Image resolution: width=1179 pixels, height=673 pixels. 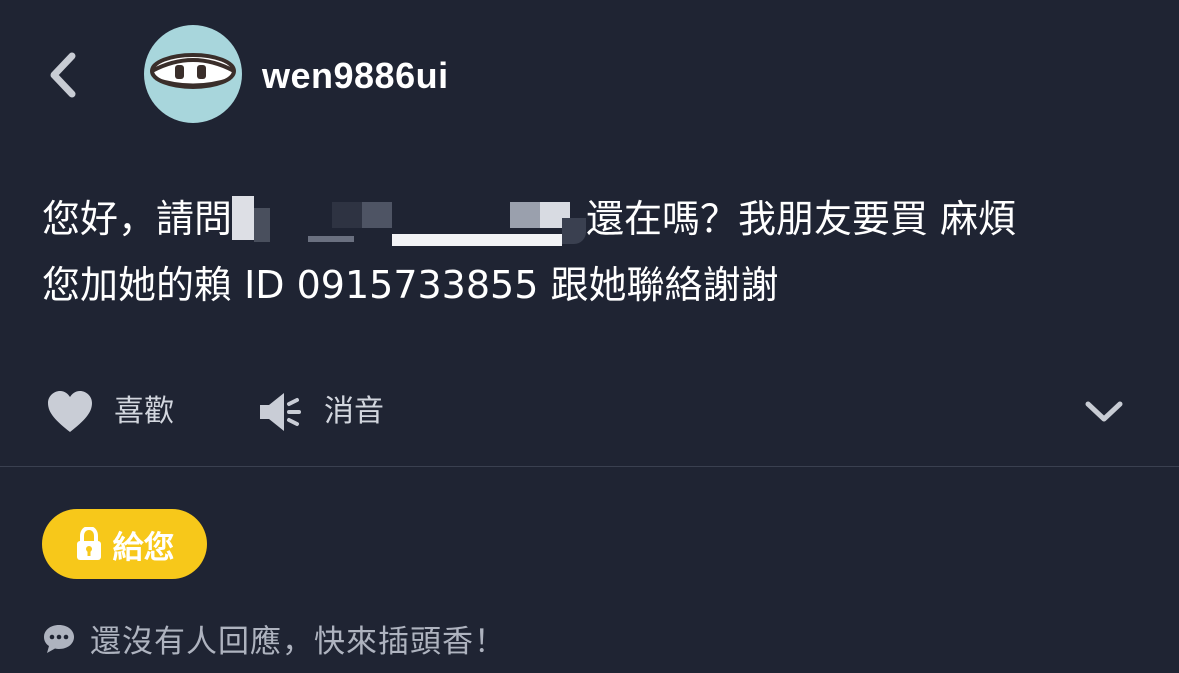 What do you see at coordinates (110, 412) in the screenshot?
I see `like-button: 喜歡` at bounding box center [110, 412].